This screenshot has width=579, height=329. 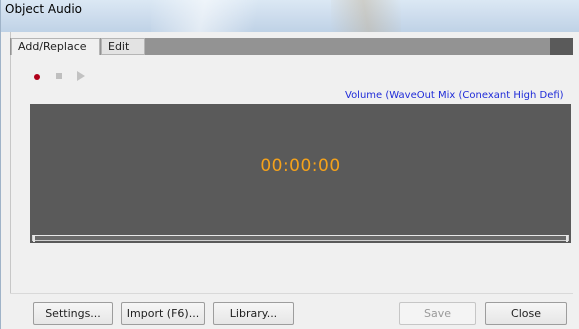 What do you see at coordinates (526, 313) in the screenshot?
I see `close-button: Close` at bounding box center [526, 313].